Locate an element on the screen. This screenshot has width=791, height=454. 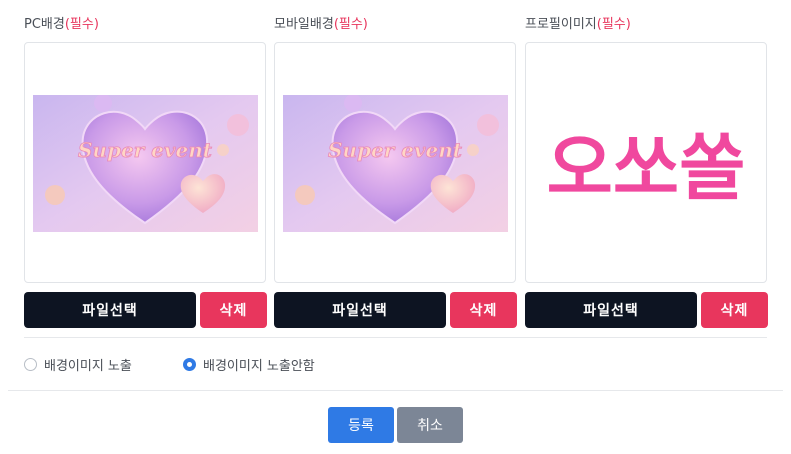
pc-background-label: PC배경(필수) is located at coordinates (61, 22).